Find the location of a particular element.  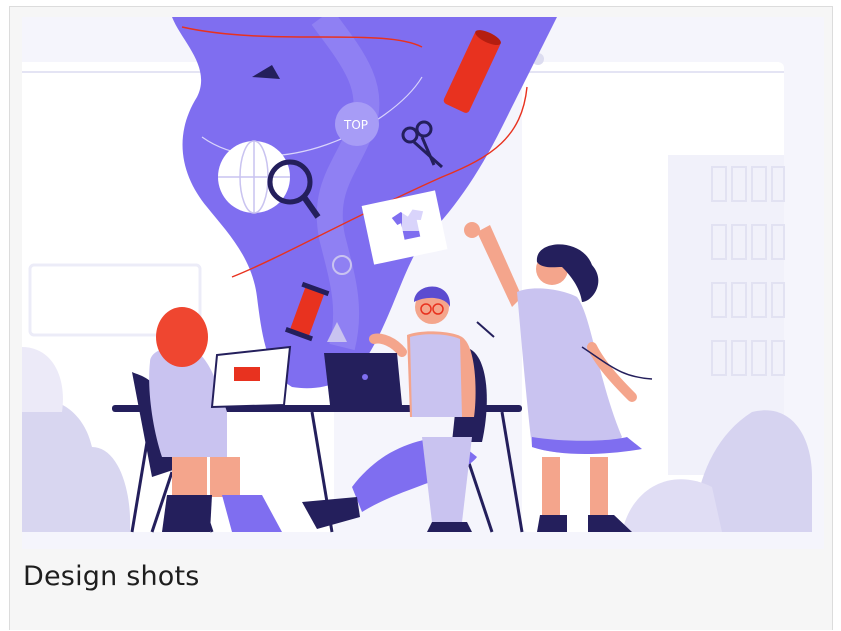

person-right-arm is located at coordinates (499, 266).